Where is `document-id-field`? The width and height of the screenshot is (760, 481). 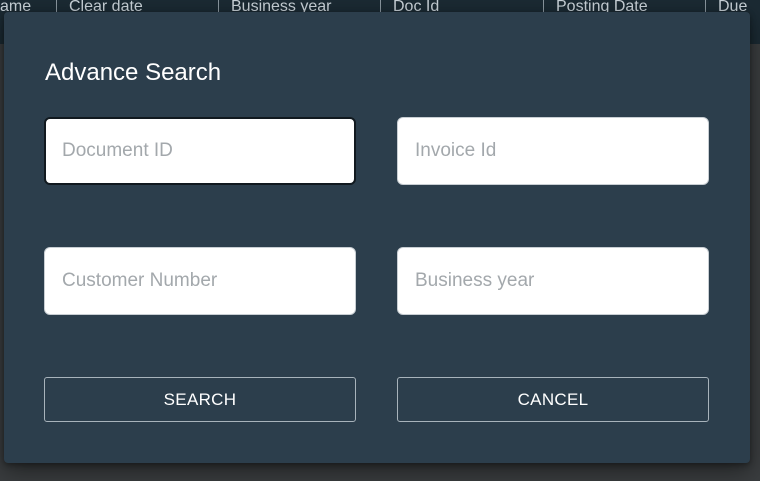
document-id-field is located at coordinates (200, 151).